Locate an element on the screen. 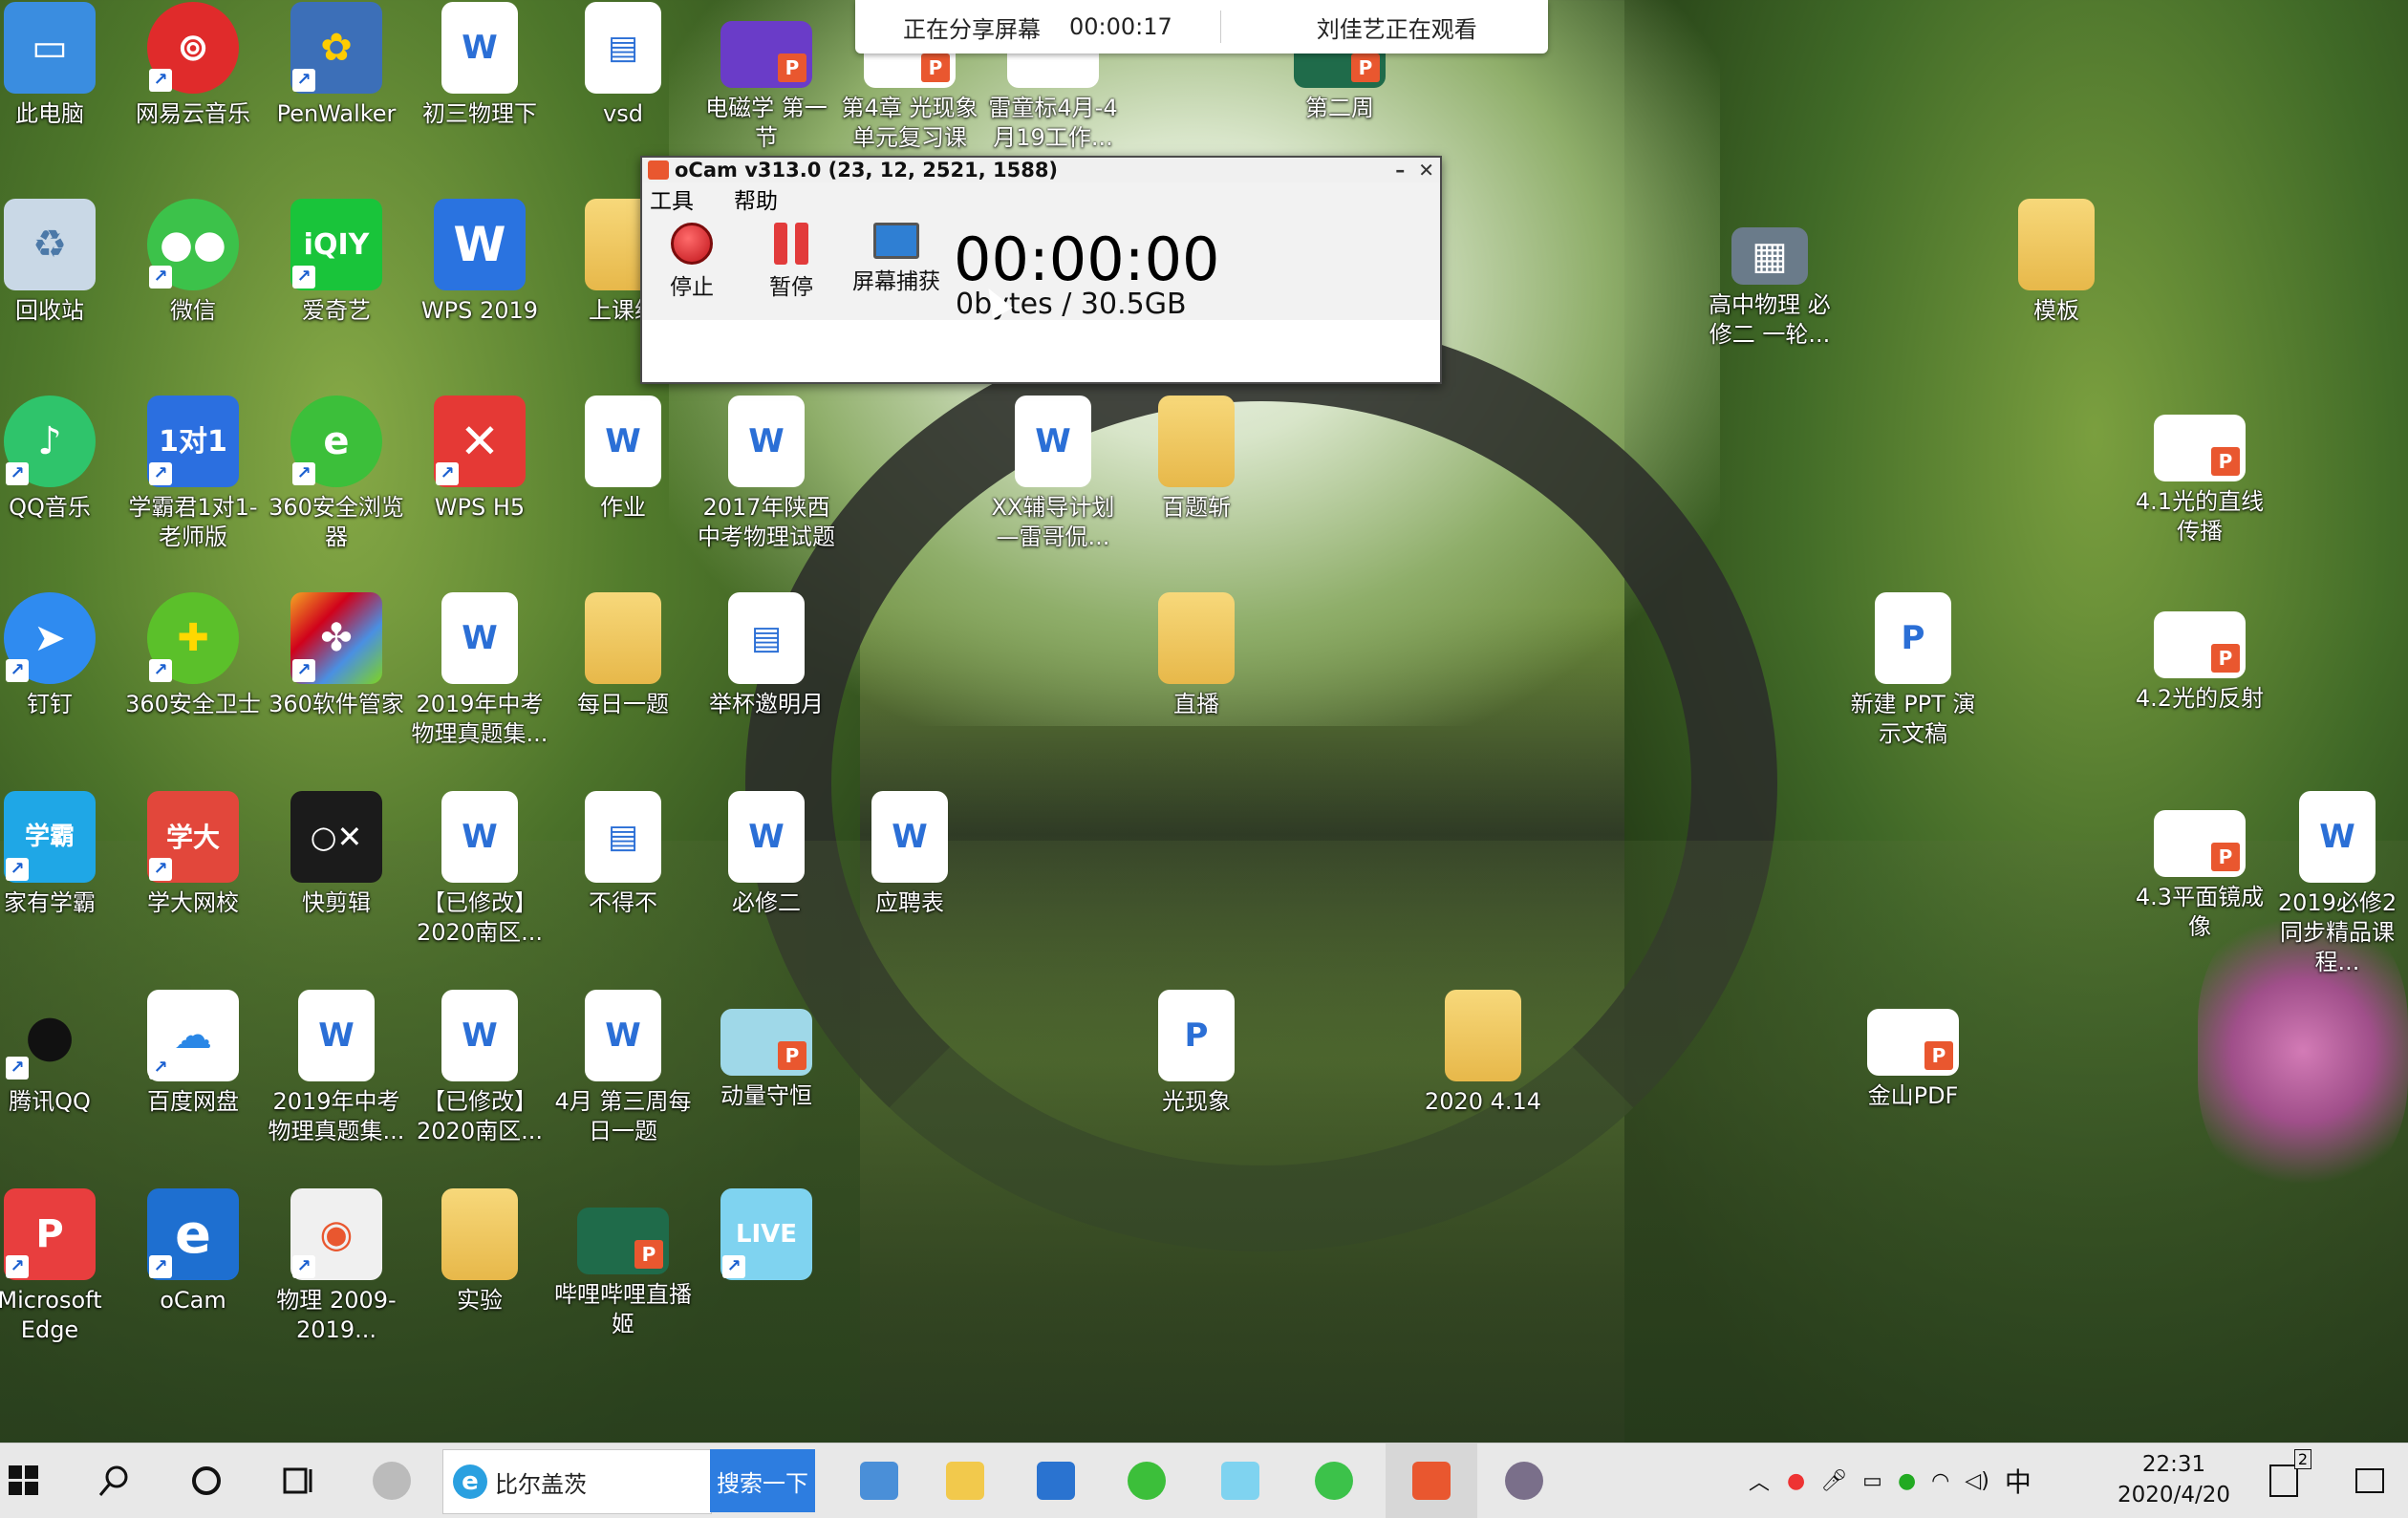 This screenshot has height=1518, width=2408. file-icon: ▤ is located at coordinates (623, 48).